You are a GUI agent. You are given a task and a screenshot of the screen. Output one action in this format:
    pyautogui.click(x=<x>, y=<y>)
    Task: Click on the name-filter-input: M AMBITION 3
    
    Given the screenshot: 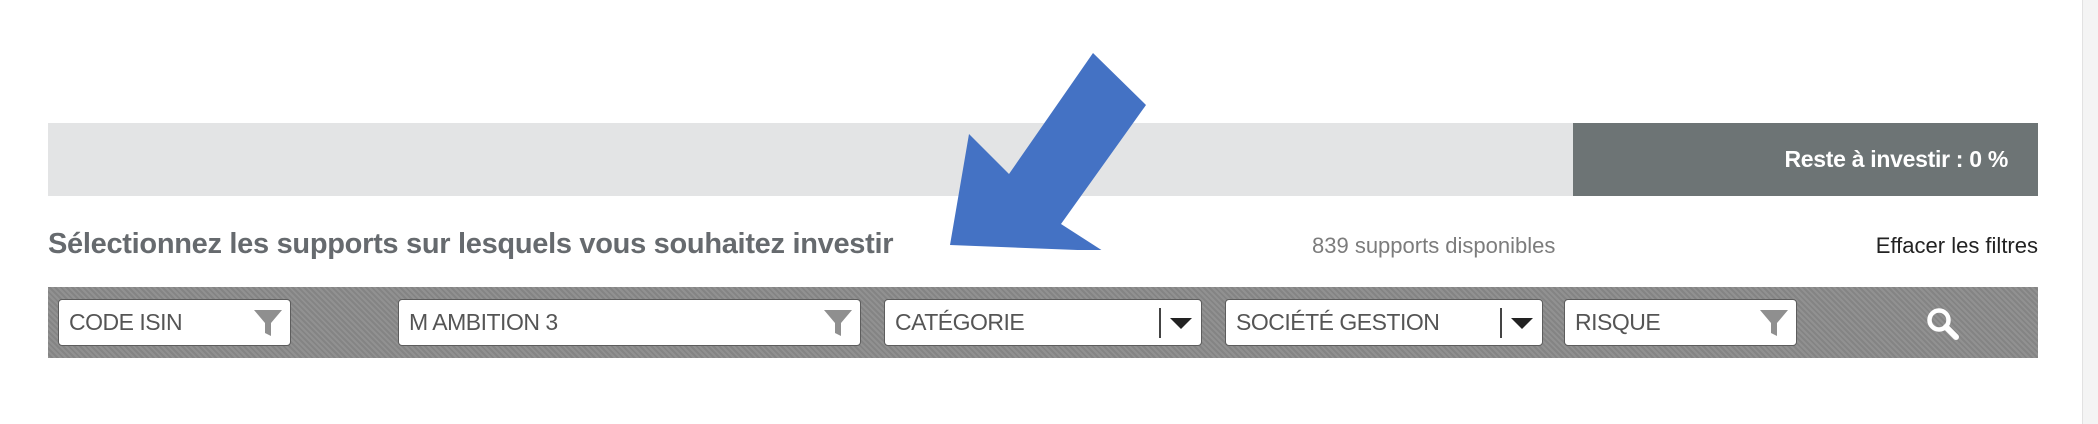 What is the action you would take?
    pyautogui.click(x=607, y=322)
    